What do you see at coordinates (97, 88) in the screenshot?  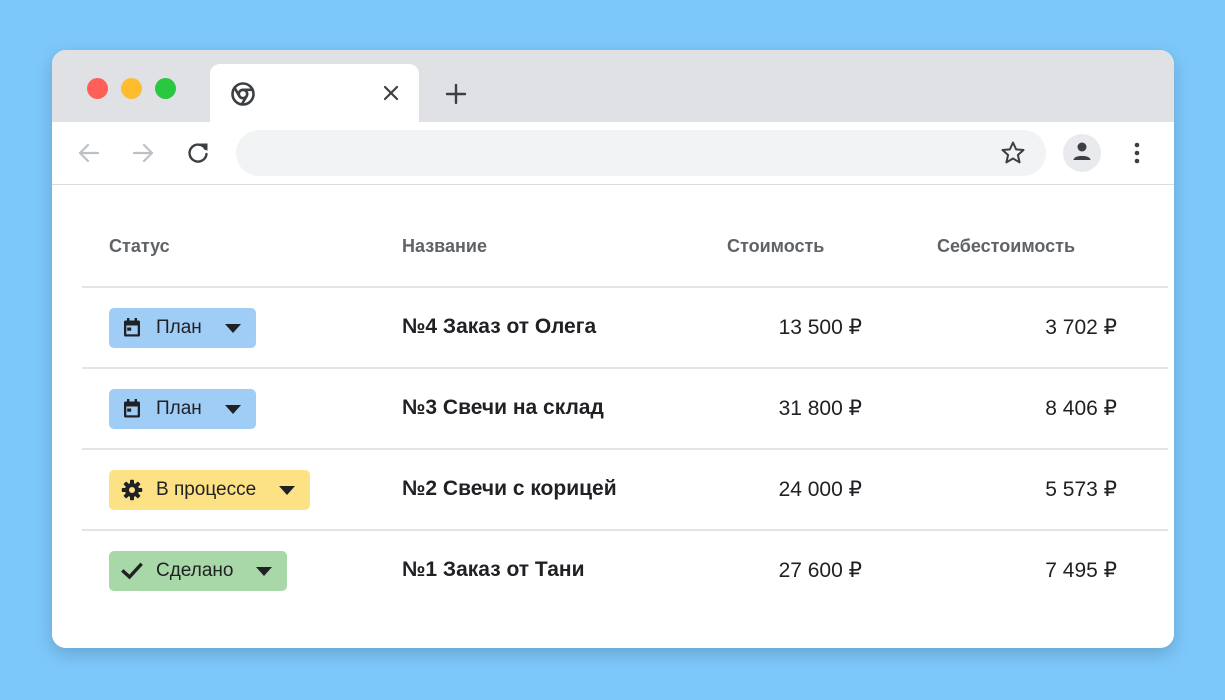 I see `close-window-button` at bounding box center [97, 88].